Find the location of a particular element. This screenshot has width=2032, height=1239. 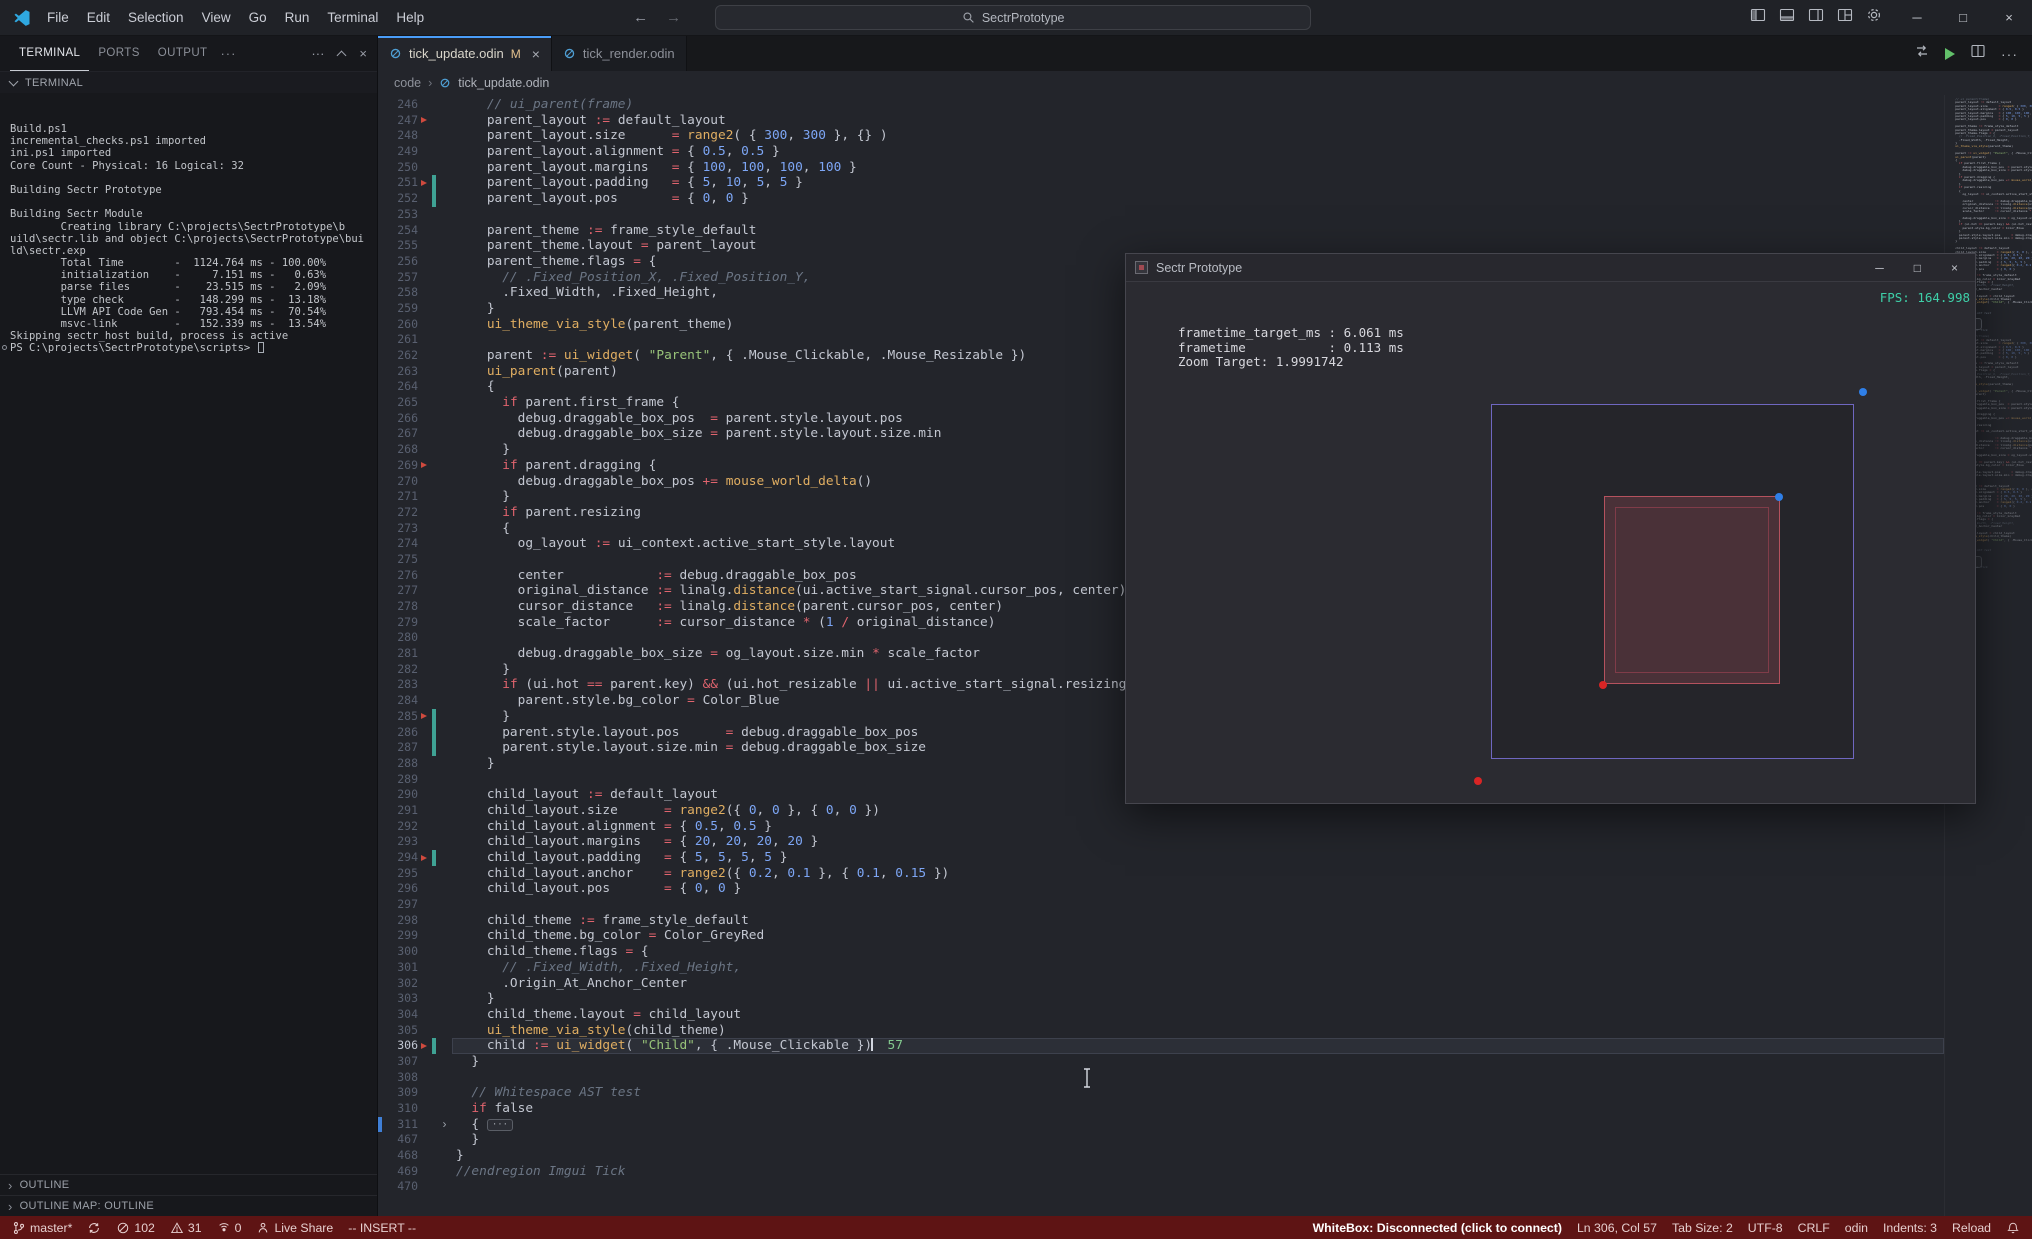

panel-maximize-icon is located at coordinates (341, 55).